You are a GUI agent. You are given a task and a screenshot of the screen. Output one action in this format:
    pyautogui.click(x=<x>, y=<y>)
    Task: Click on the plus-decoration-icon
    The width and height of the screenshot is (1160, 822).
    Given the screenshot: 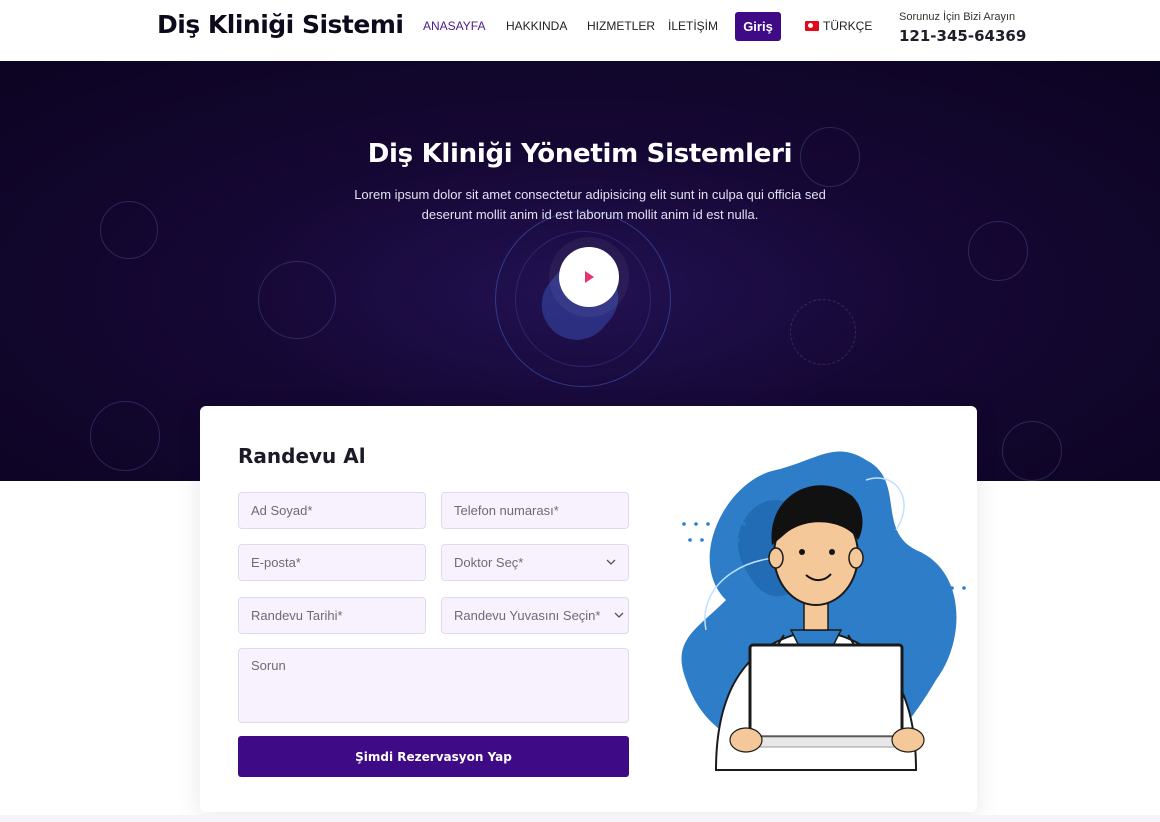 What is the action you would take?
    pyautogui.click(x=823, y=332)
    